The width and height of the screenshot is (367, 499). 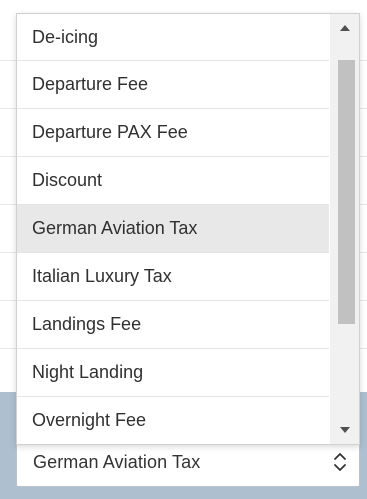 What do you see at coordinates (173, 325) in the screenshot?
I see `list-item: Landings Fee` at bounding box center [173, 325].